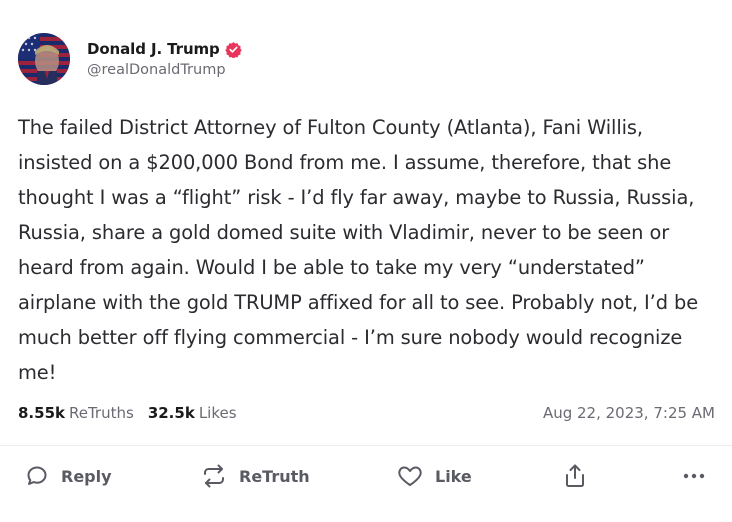 The width and height of the screenshot is (732, 522). I want to click on likes-label: Likes, so click(217, 413).